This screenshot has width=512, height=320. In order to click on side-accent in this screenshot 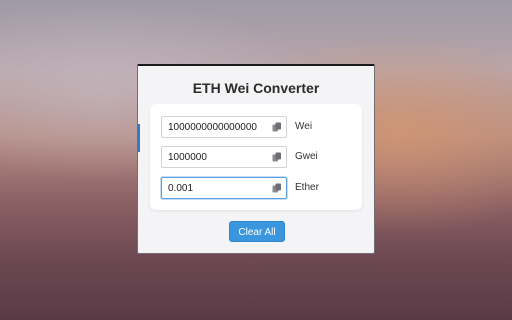, I will do `click(139, 138)`.